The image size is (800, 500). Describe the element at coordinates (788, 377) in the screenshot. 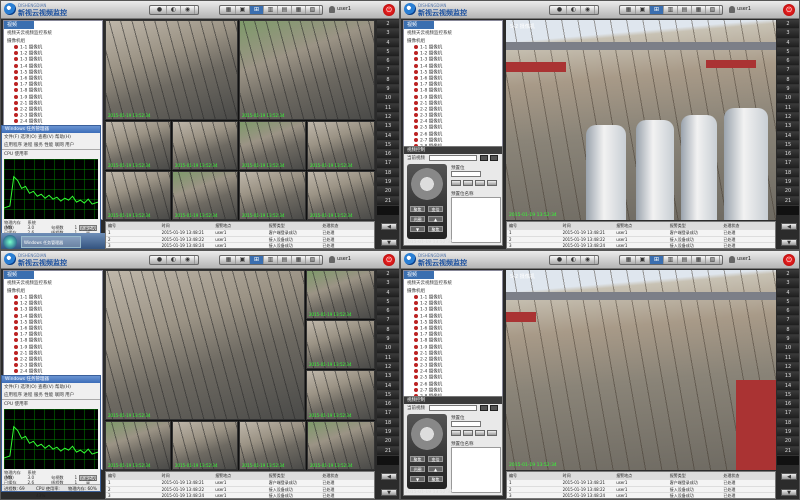

I see `channel-button: 13` at that location.